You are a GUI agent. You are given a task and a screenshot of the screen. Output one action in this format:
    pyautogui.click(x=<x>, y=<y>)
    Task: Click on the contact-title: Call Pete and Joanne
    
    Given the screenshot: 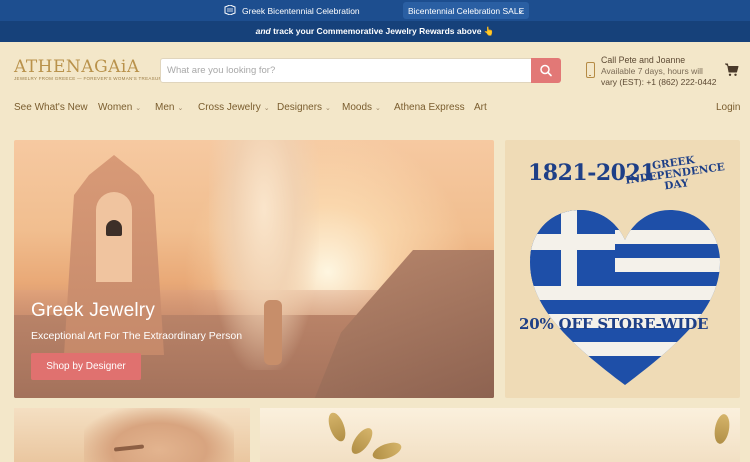 What is the action you would take?
    pyautogui.click(x=643, y=60)
    